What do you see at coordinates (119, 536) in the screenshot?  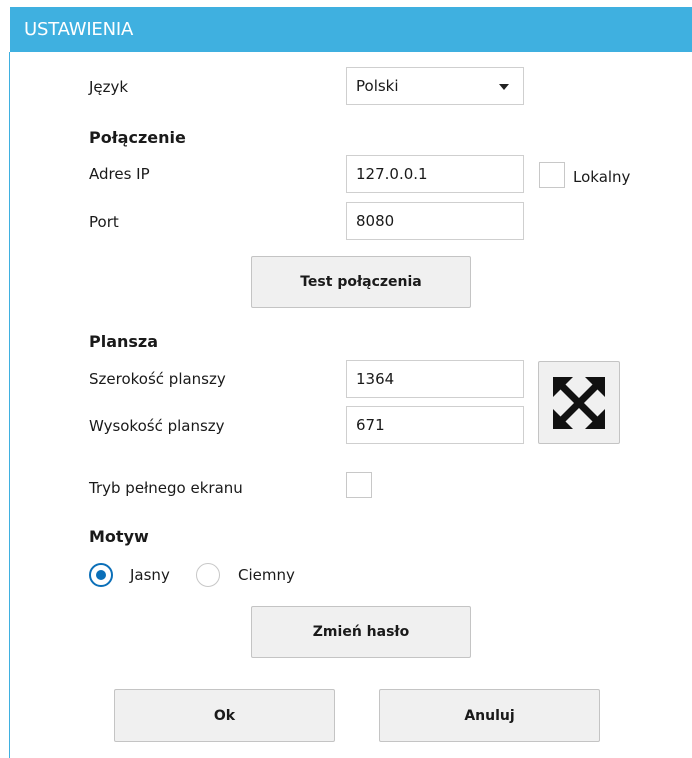 I see `theme-heading: Motyw` at bounding box center [119, 536].